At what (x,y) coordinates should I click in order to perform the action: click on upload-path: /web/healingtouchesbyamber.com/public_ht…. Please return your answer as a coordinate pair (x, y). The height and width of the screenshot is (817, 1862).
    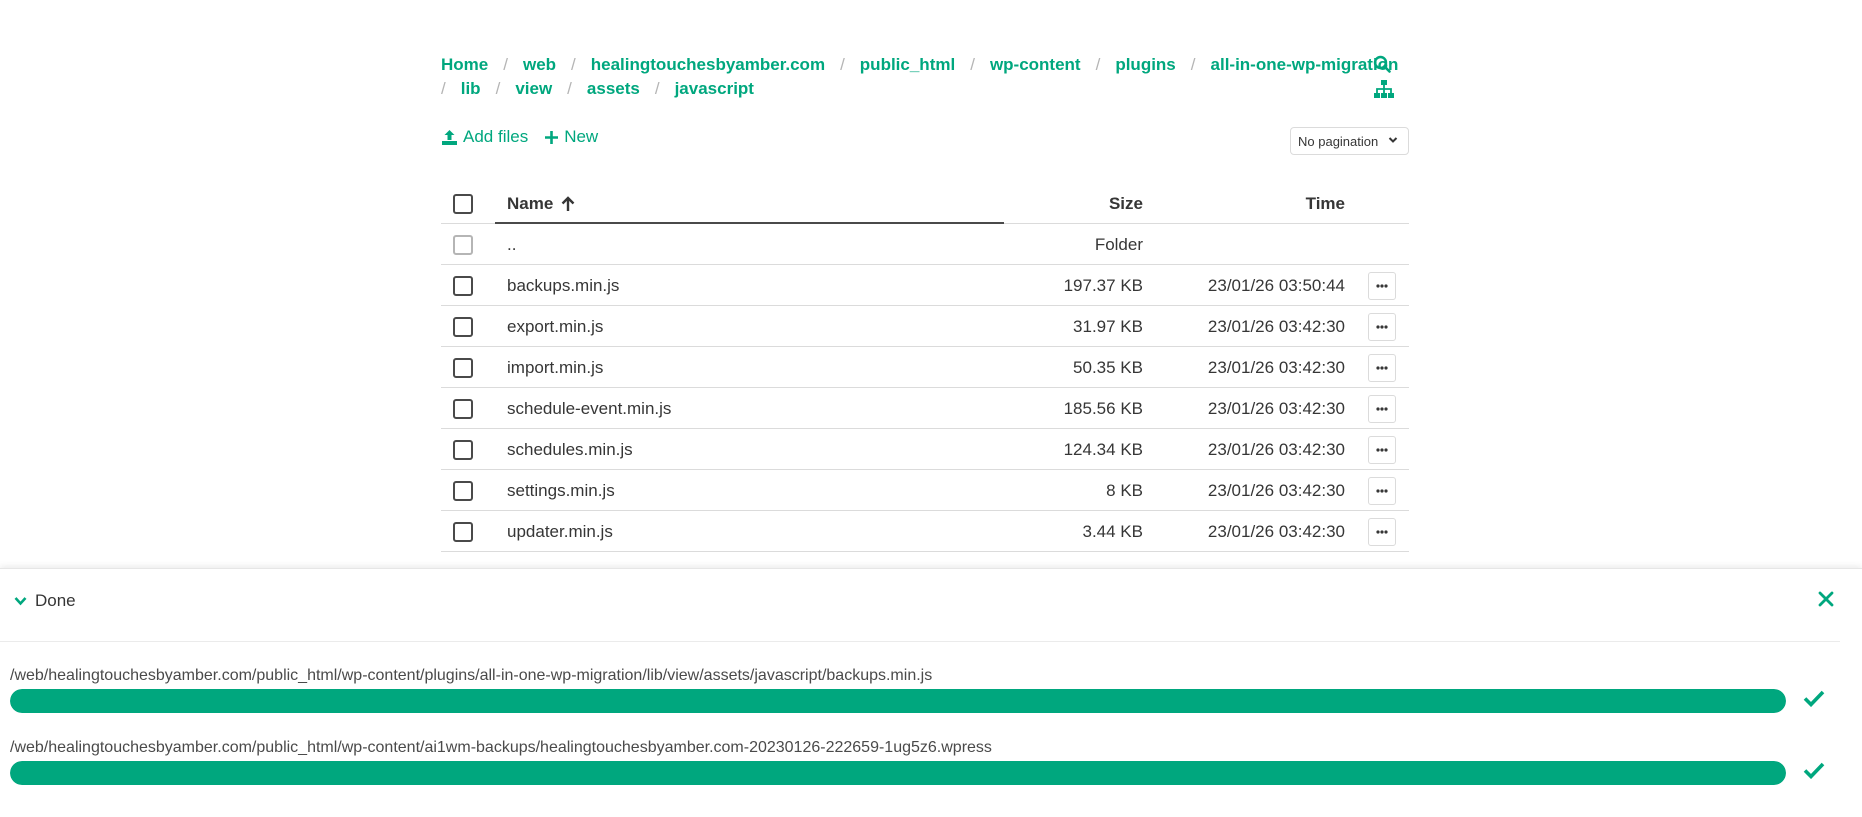
    Looking at the image, I should click on (501, 747).